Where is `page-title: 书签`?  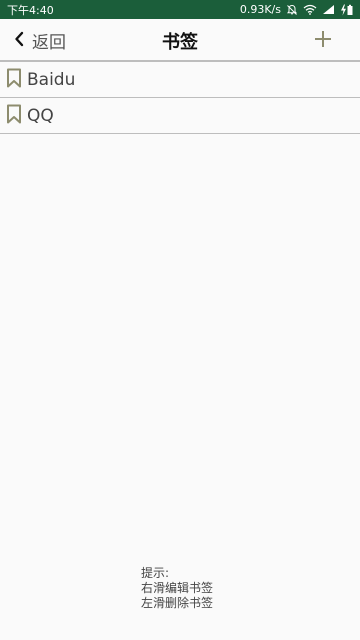 page-title: 书签 is located at coordinates (180, 42).